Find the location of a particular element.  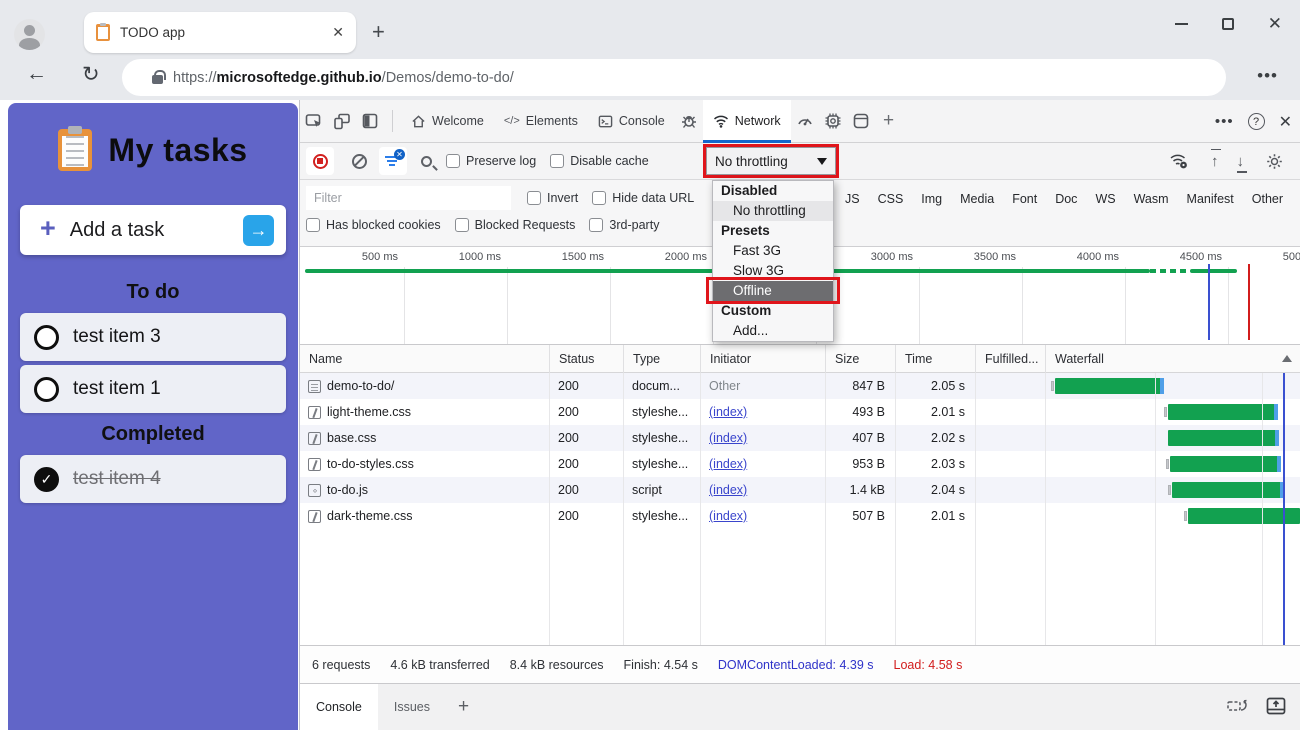

rotate-preview-icon is located at coordinates (1237, 707).